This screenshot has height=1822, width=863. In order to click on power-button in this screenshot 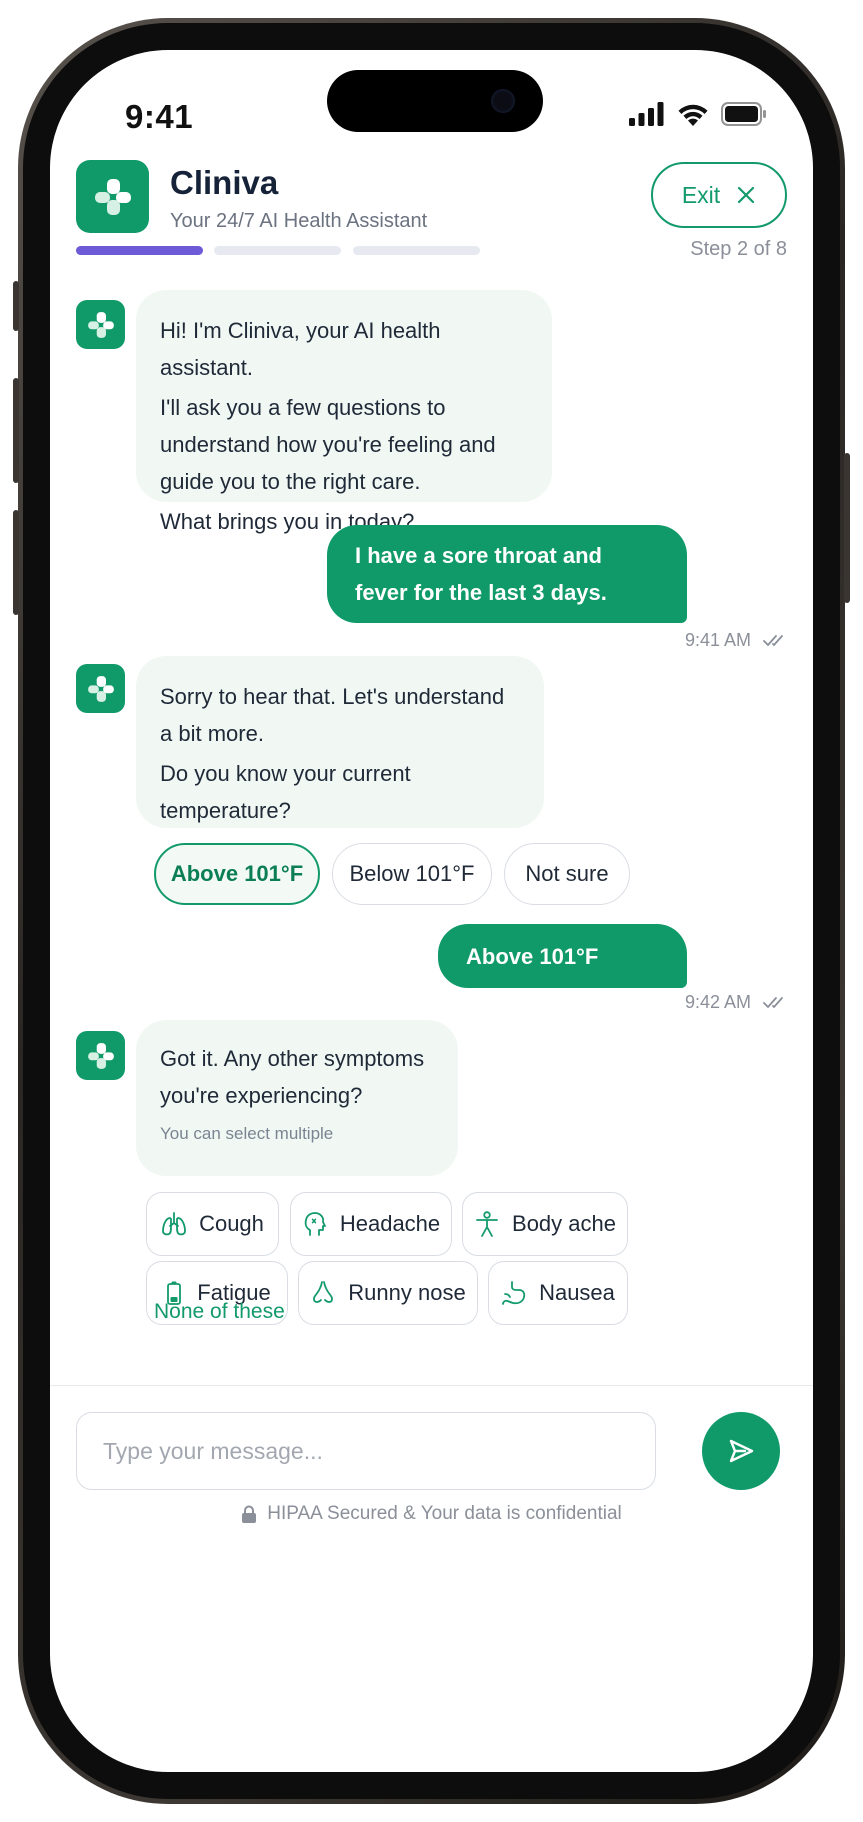, I will do `click(847, 528)`.